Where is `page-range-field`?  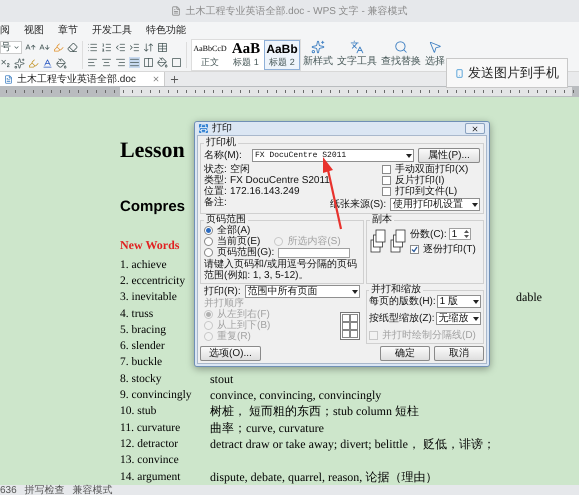
page-range-field is located at coordinates (314, 253).